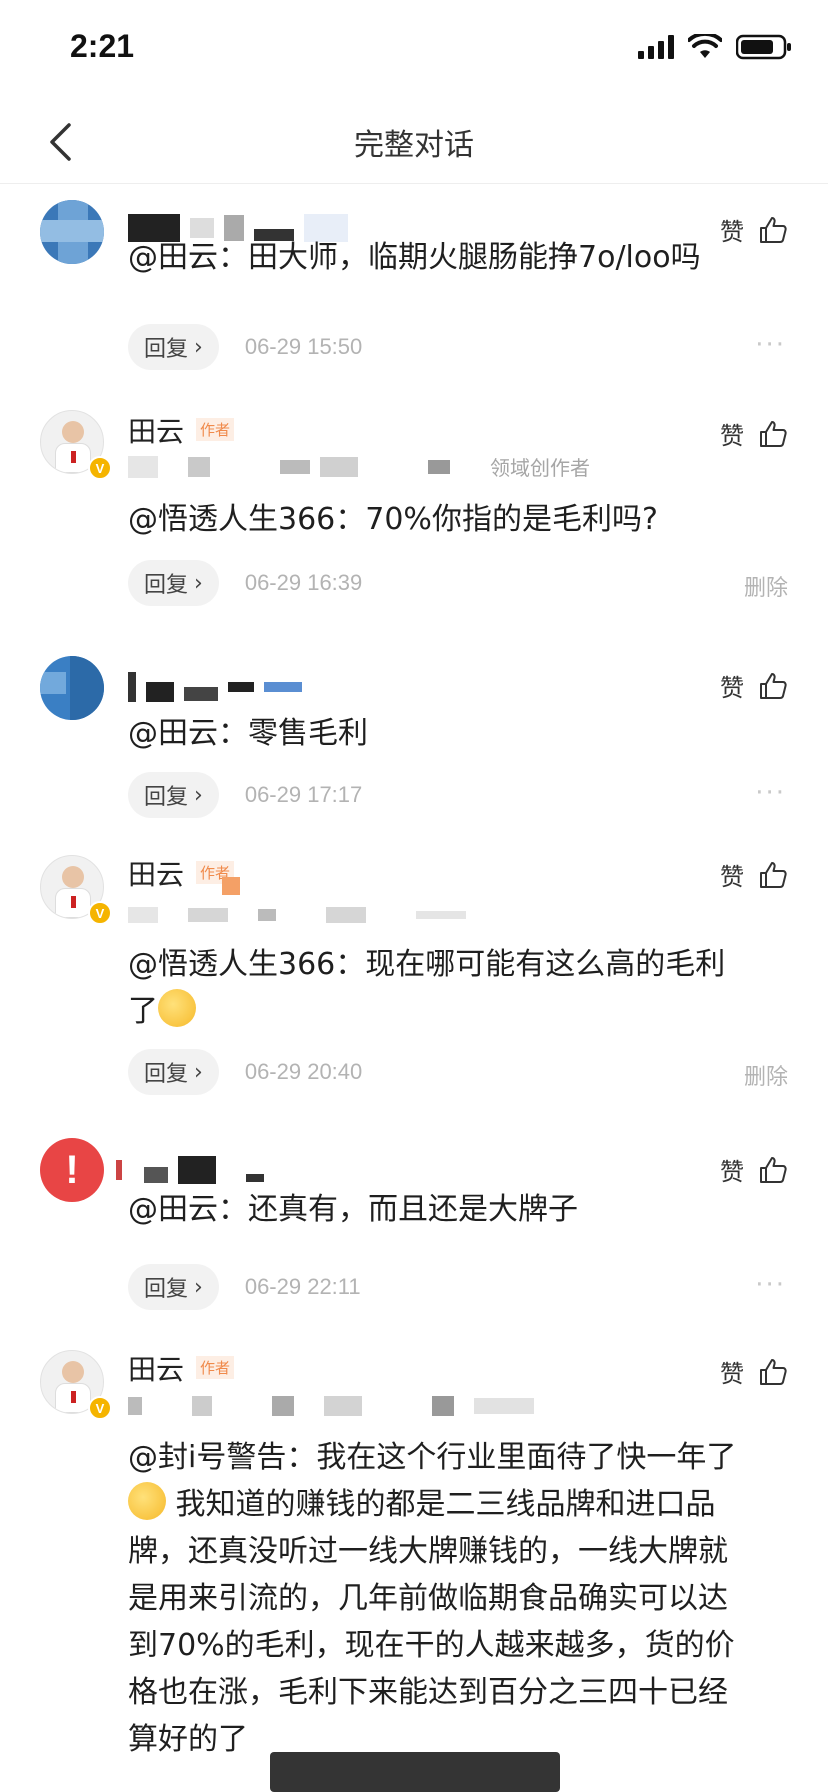 The height and width of the screenshot is (1792, 828). Describe the element at coordinates (540, 468) in the screenshot. I see `author-domain-label: 领域创作者` at that location.